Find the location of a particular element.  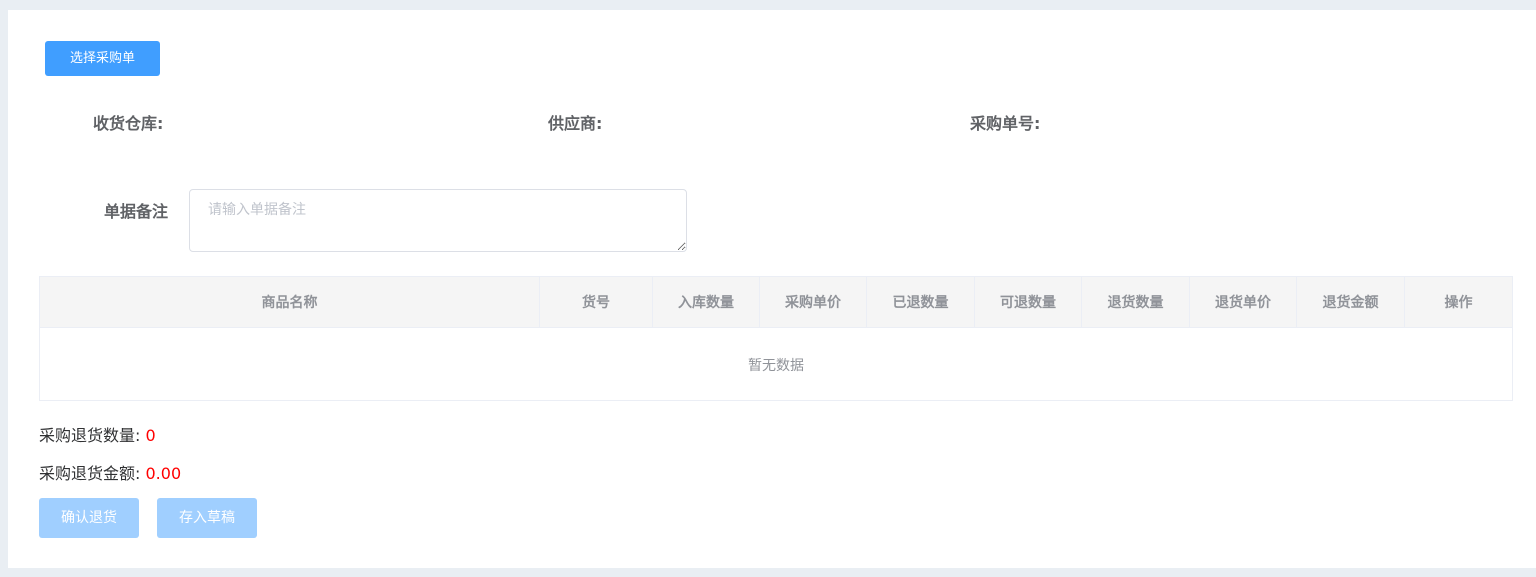

column-header-return-amount: 退货金额 is located at coordinates (1351, 302).